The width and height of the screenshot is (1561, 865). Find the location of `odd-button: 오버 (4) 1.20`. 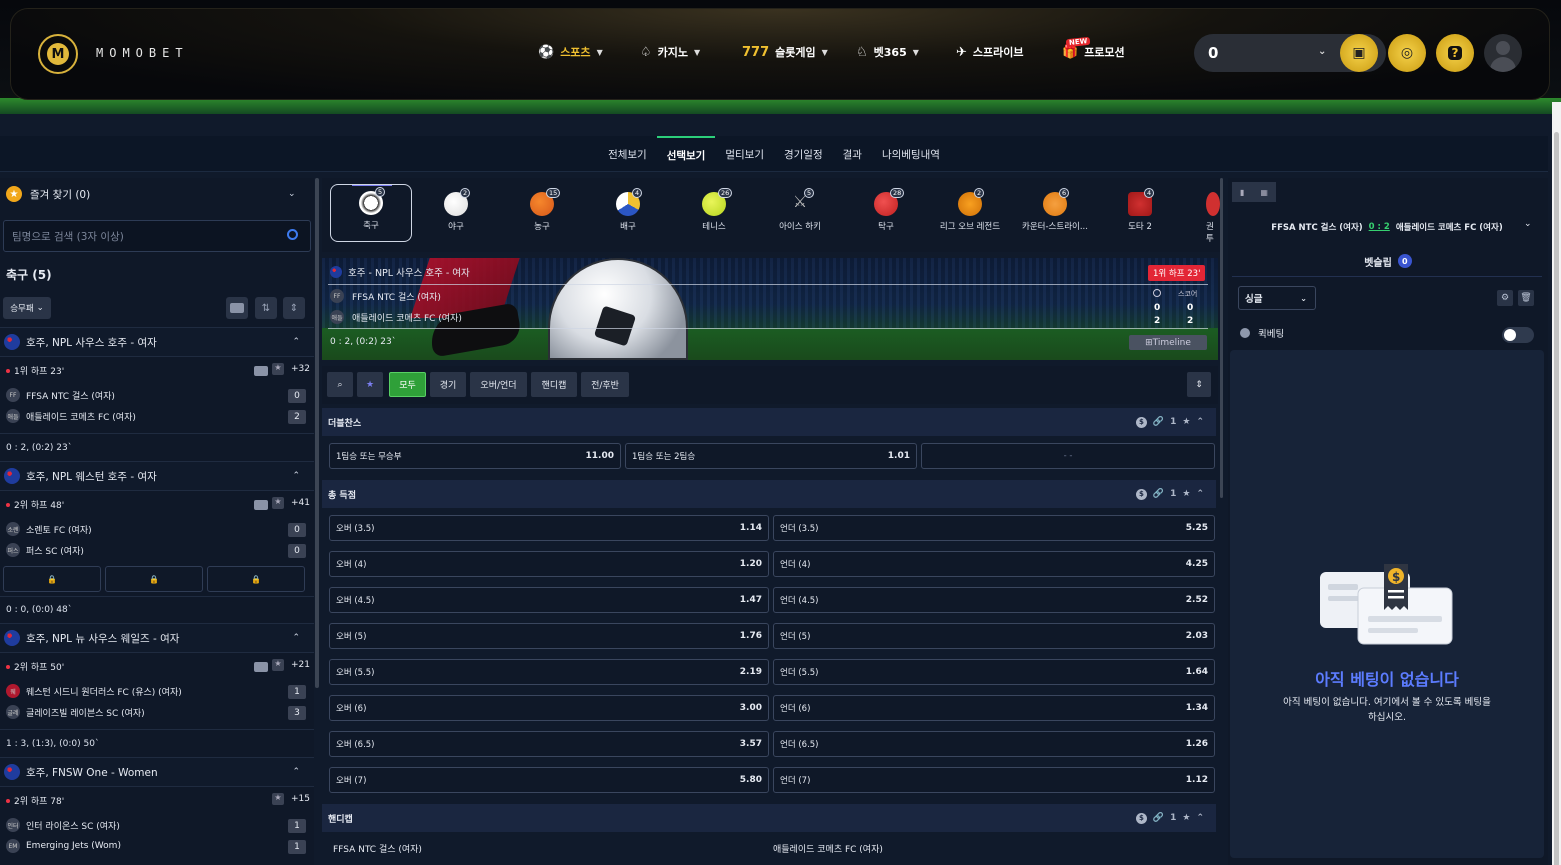

odd-button: 오버 (4) 1.20 is located at coordinates (549, 564).